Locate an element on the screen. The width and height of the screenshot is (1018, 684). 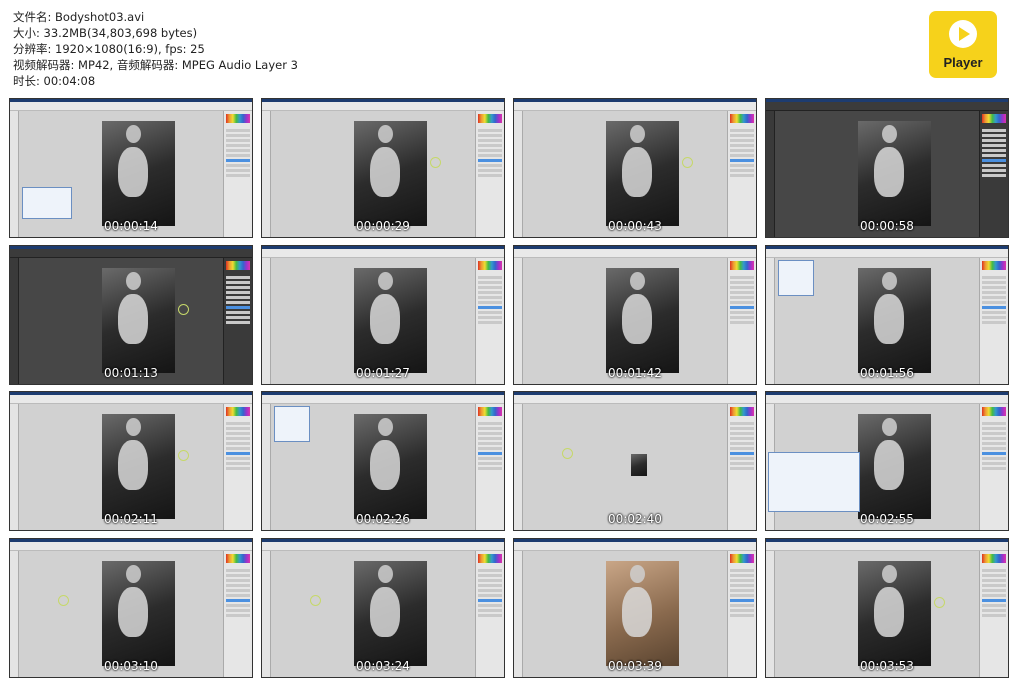
video-thumbnail: 00:00:58 is located at coordinates (887, 168).